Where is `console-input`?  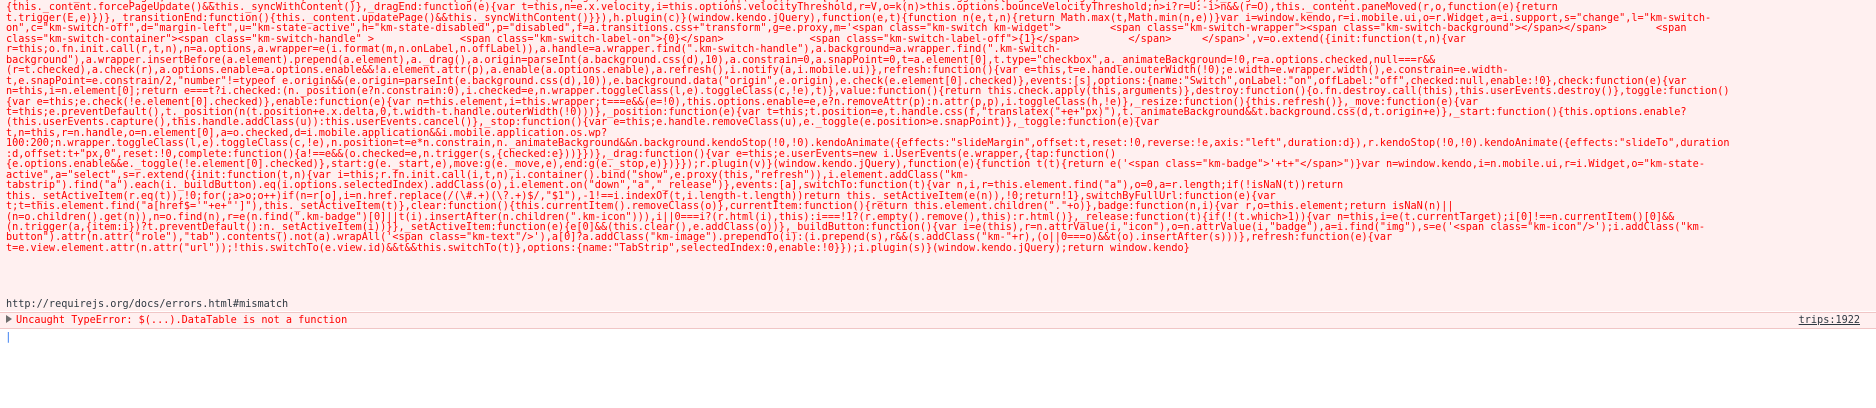
console-input is located at coordinates (936, 337).